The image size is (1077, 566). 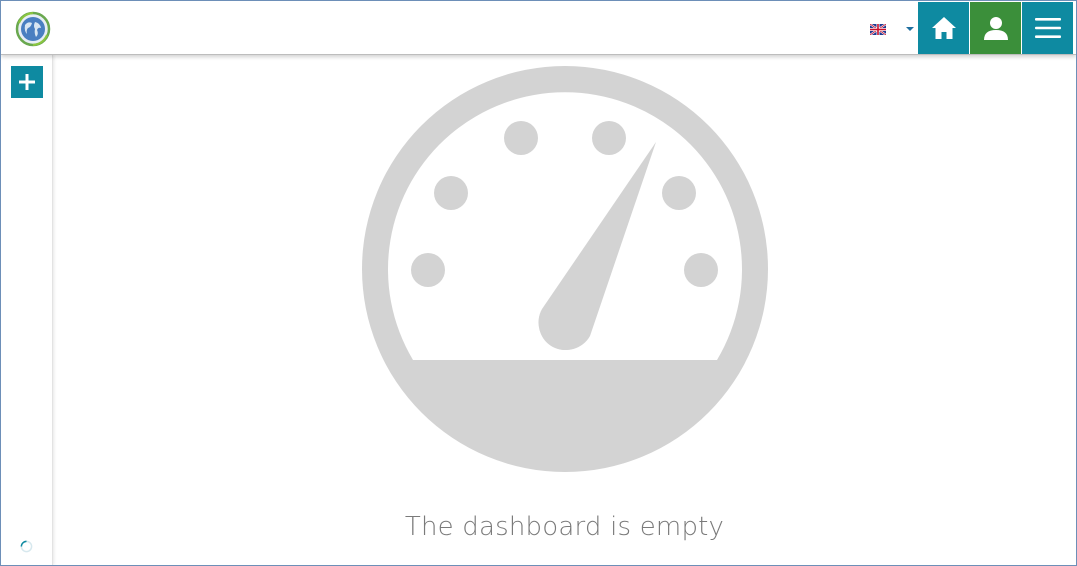 What do you see at coordinates (538, 28) in the screenshot?
I see `top-navbar` at bounding box center [538, 28].